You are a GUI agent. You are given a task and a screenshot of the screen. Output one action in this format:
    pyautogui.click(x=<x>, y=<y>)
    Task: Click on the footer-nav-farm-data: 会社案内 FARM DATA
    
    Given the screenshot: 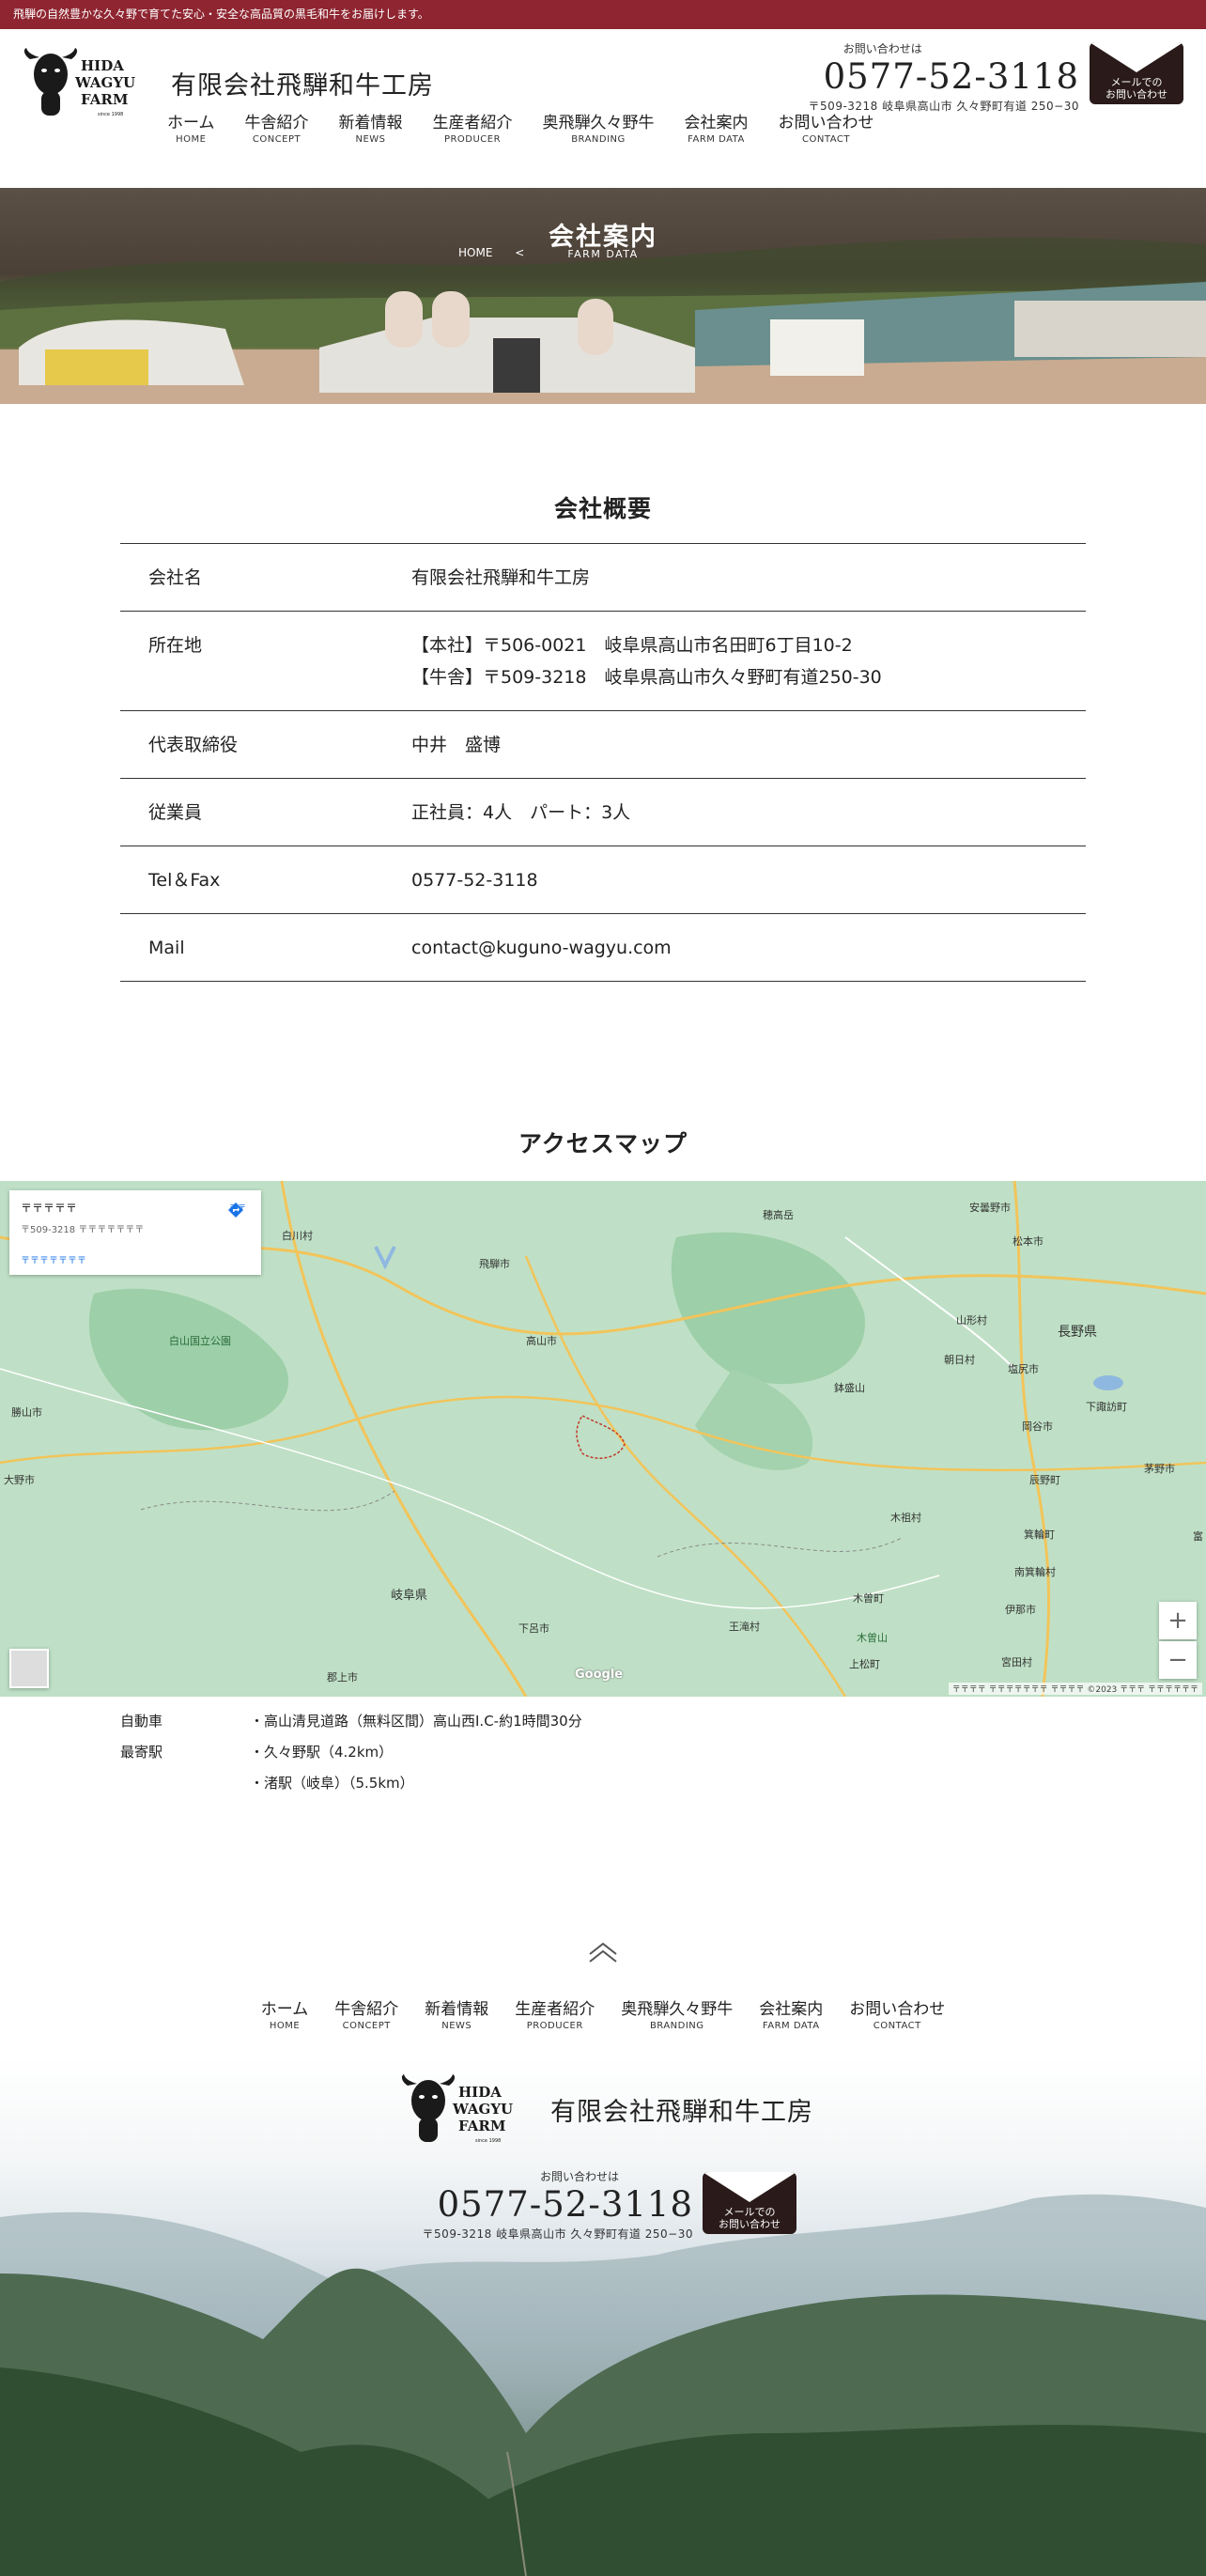 What is the action you would take?
    pyautogui.click(x=791, y=2013)
    